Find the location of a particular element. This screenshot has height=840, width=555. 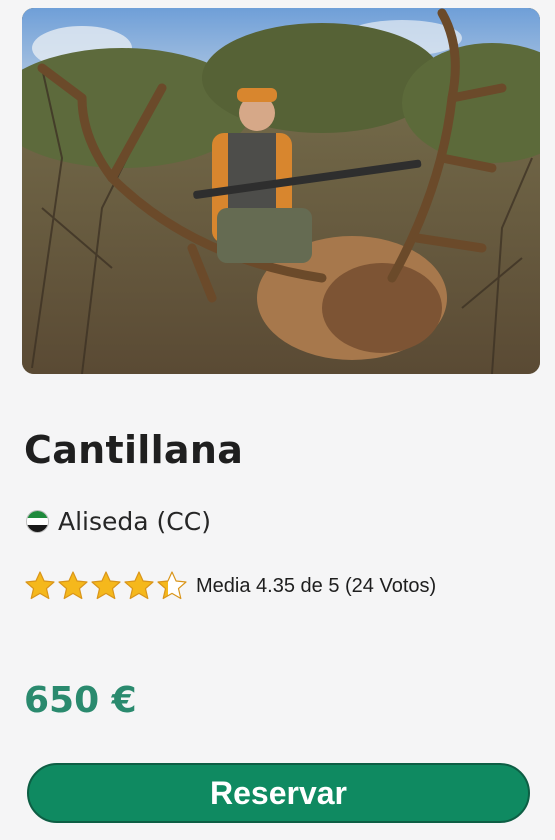

reserve-button-label: Reservar is located at coordinates (278, 792).